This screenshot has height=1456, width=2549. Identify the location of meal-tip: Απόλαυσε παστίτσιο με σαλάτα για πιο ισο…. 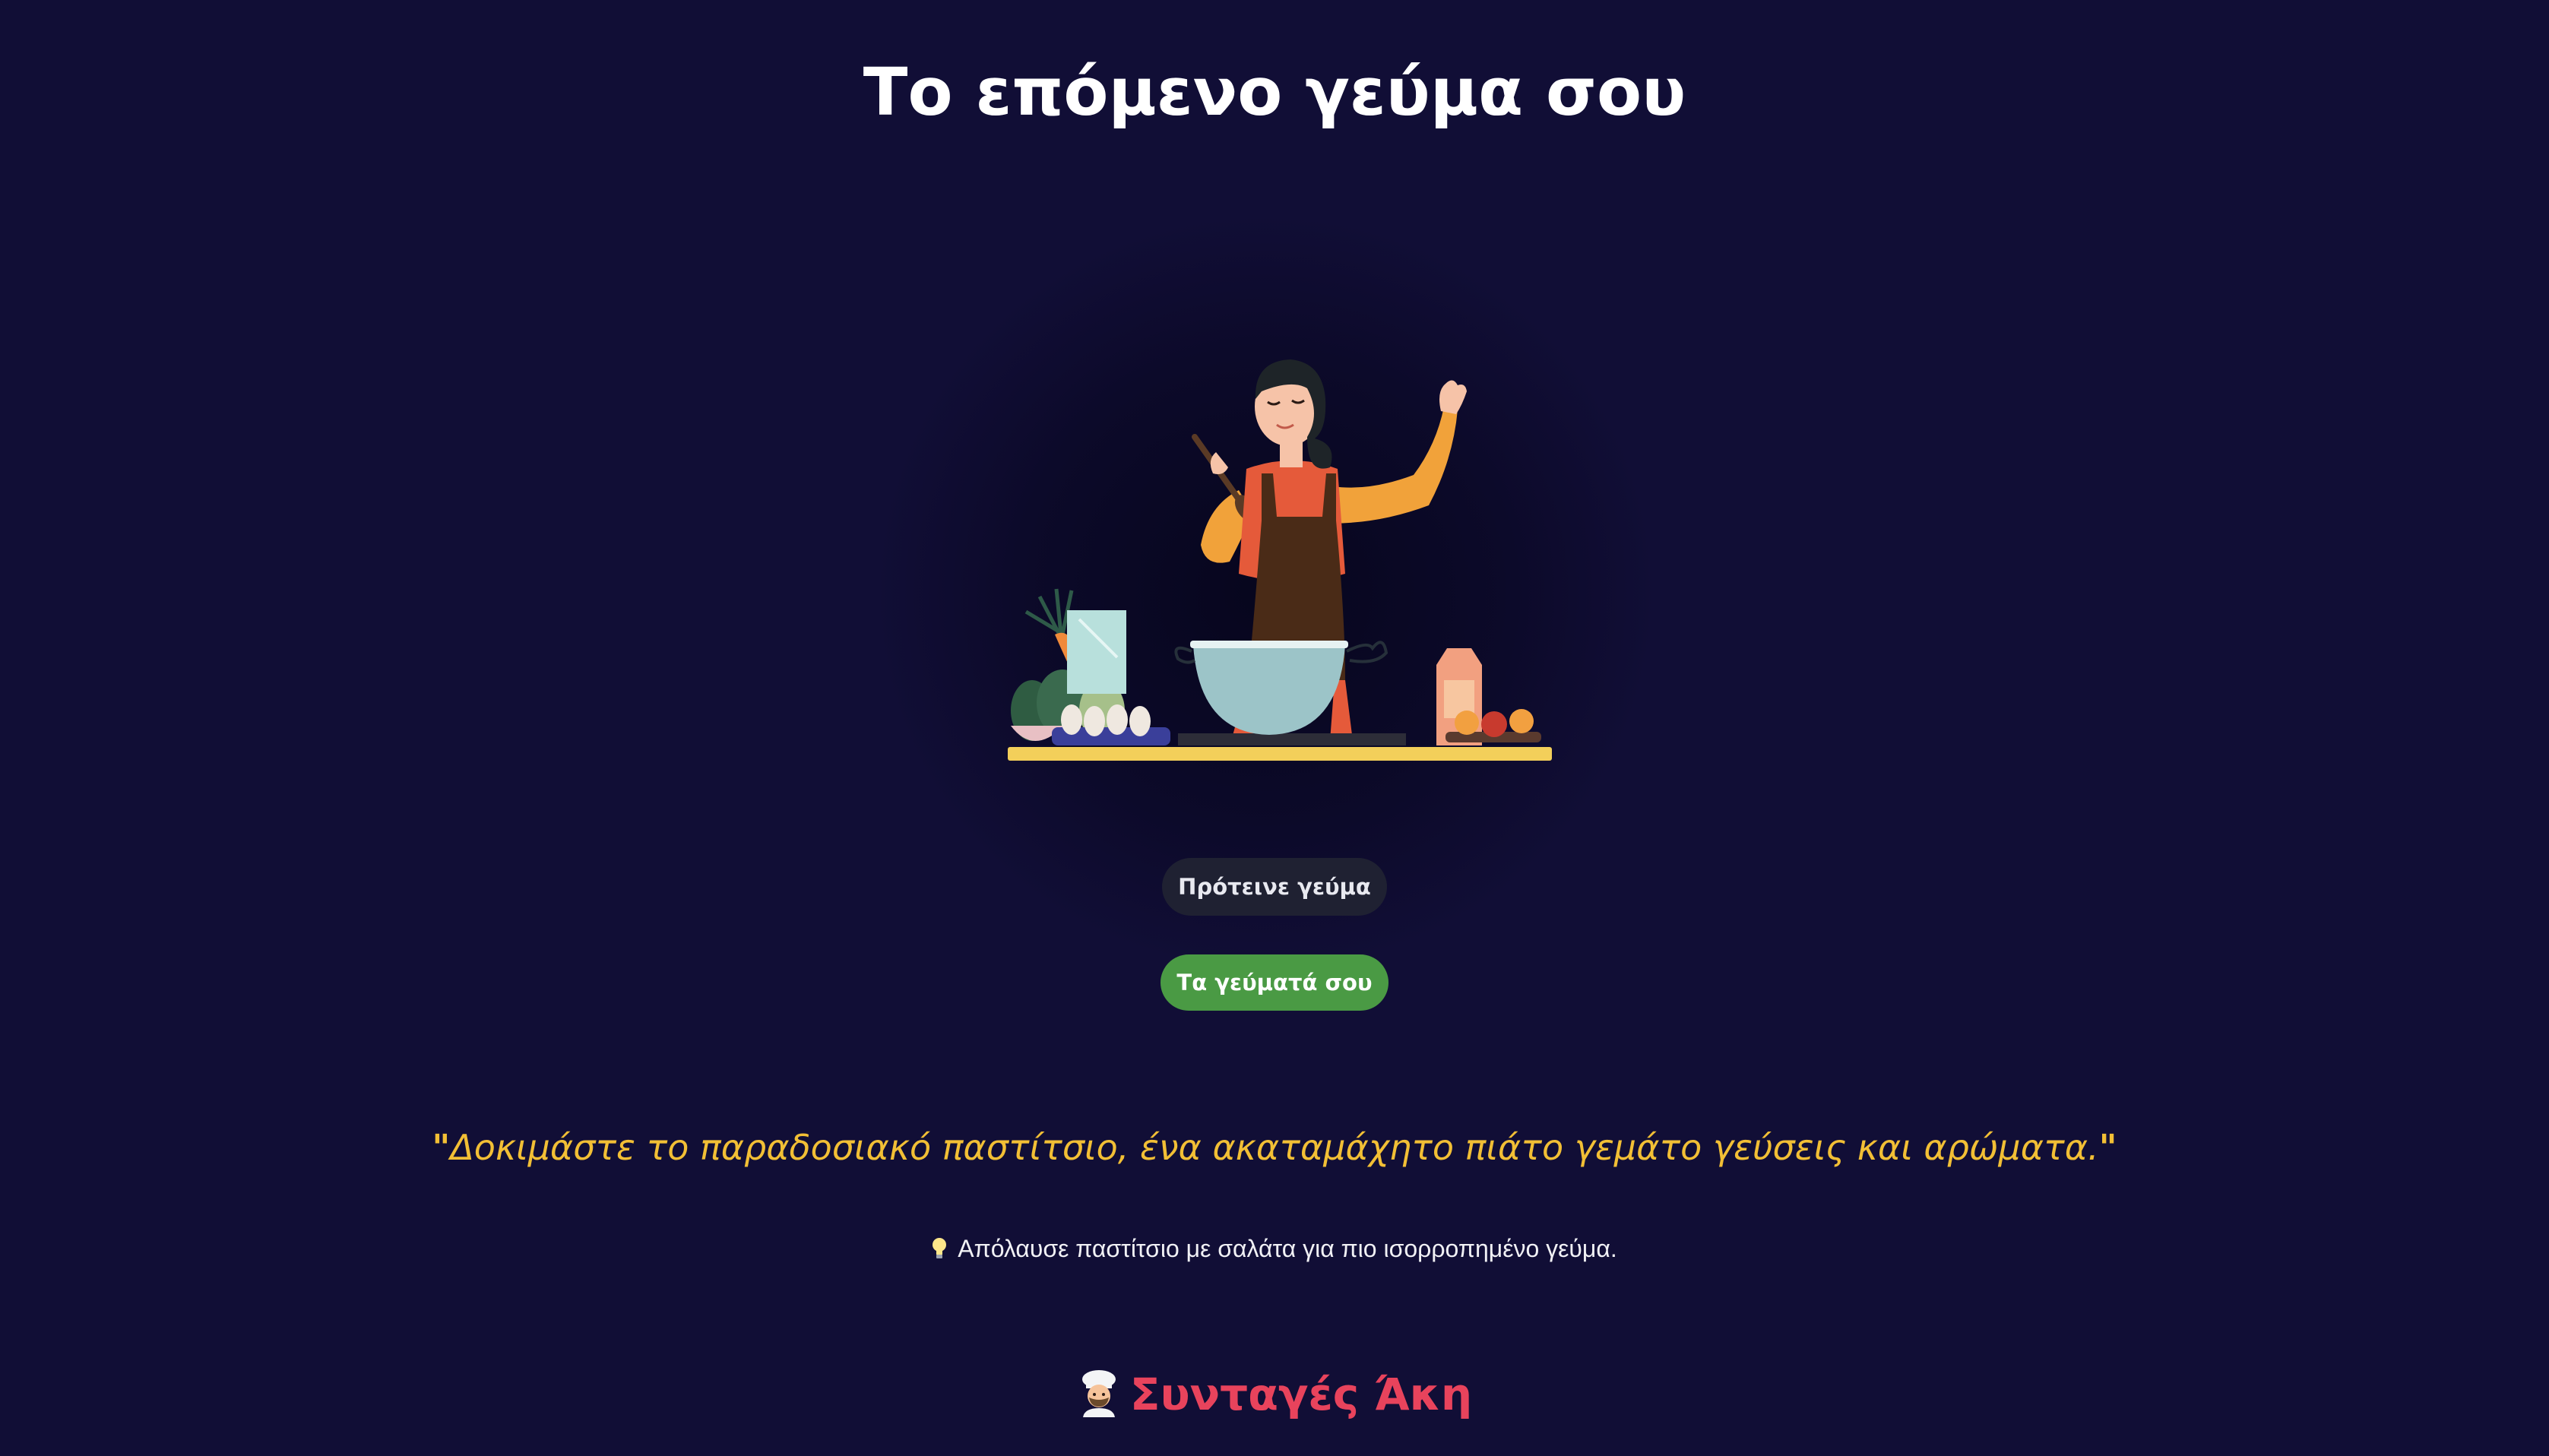
(1274, 1249).